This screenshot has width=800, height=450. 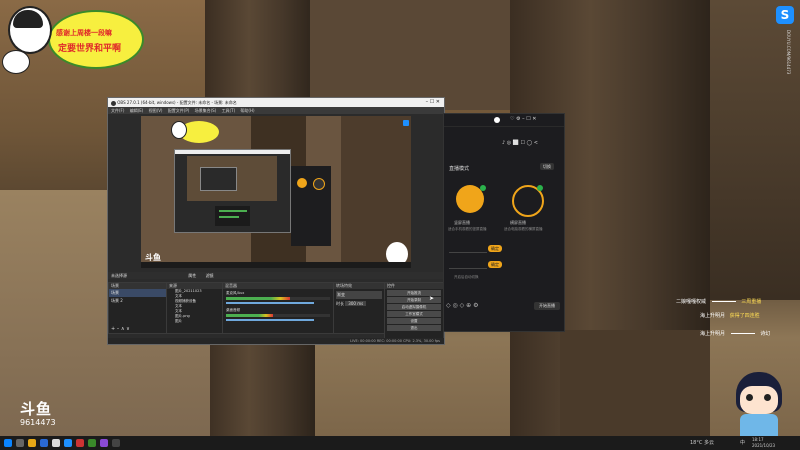 What do you see at coordinates (359, 295) in the screenshot?
I see `transition-select: 渐变` at bounding box center [359, 295].